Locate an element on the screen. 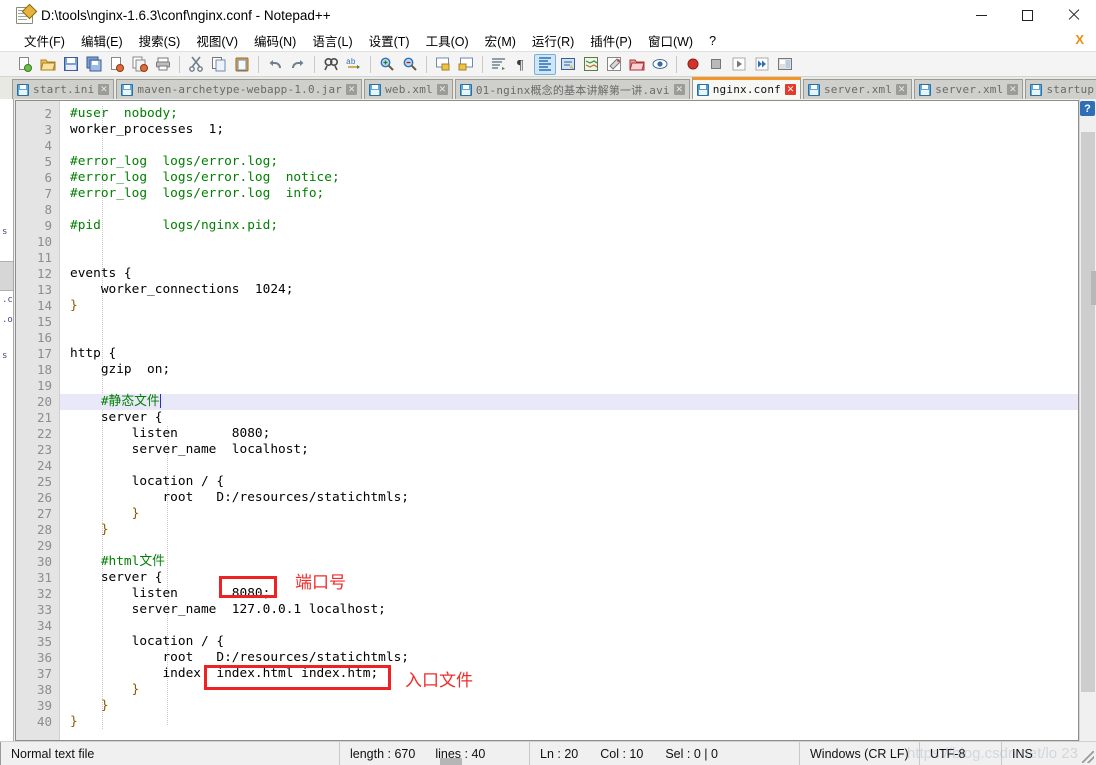 The image size is (1096, 765). menu-item-9: 运行(R) is located at coordinates (553, 40).